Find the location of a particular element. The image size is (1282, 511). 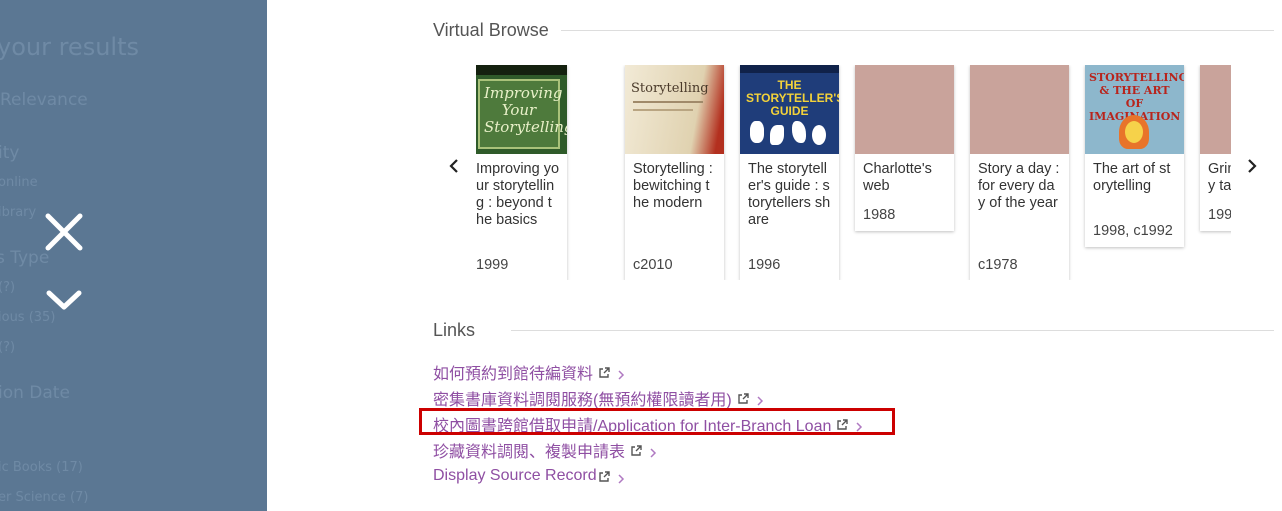

browse-item-title-text: Story a day : for every day of the year is located at coordinates (1019, 186).